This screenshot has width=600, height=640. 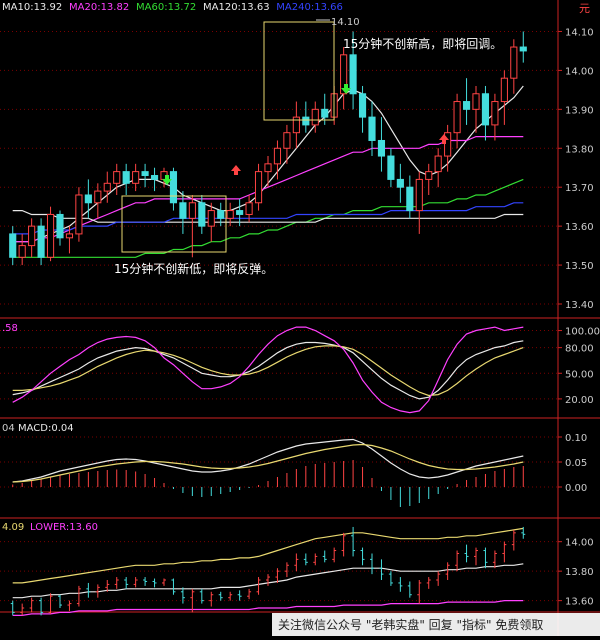 What do you see at coordinates (166, 7) in the screenshot?
I see `legend-item-2: MA60:13.72` at bounding box center [166, 7].